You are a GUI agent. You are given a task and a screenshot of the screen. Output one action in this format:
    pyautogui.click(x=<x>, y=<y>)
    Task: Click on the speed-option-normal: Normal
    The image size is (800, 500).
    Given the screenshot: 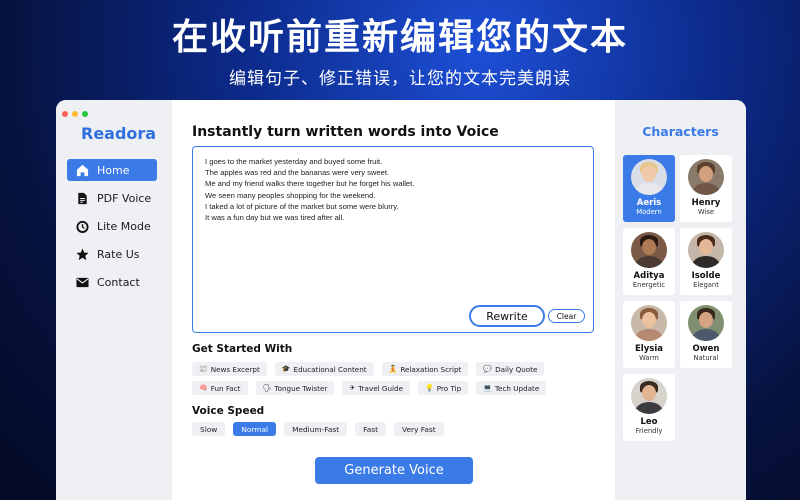 What is the action you would take?
    pyautogui.click(x=255, y=429)
    